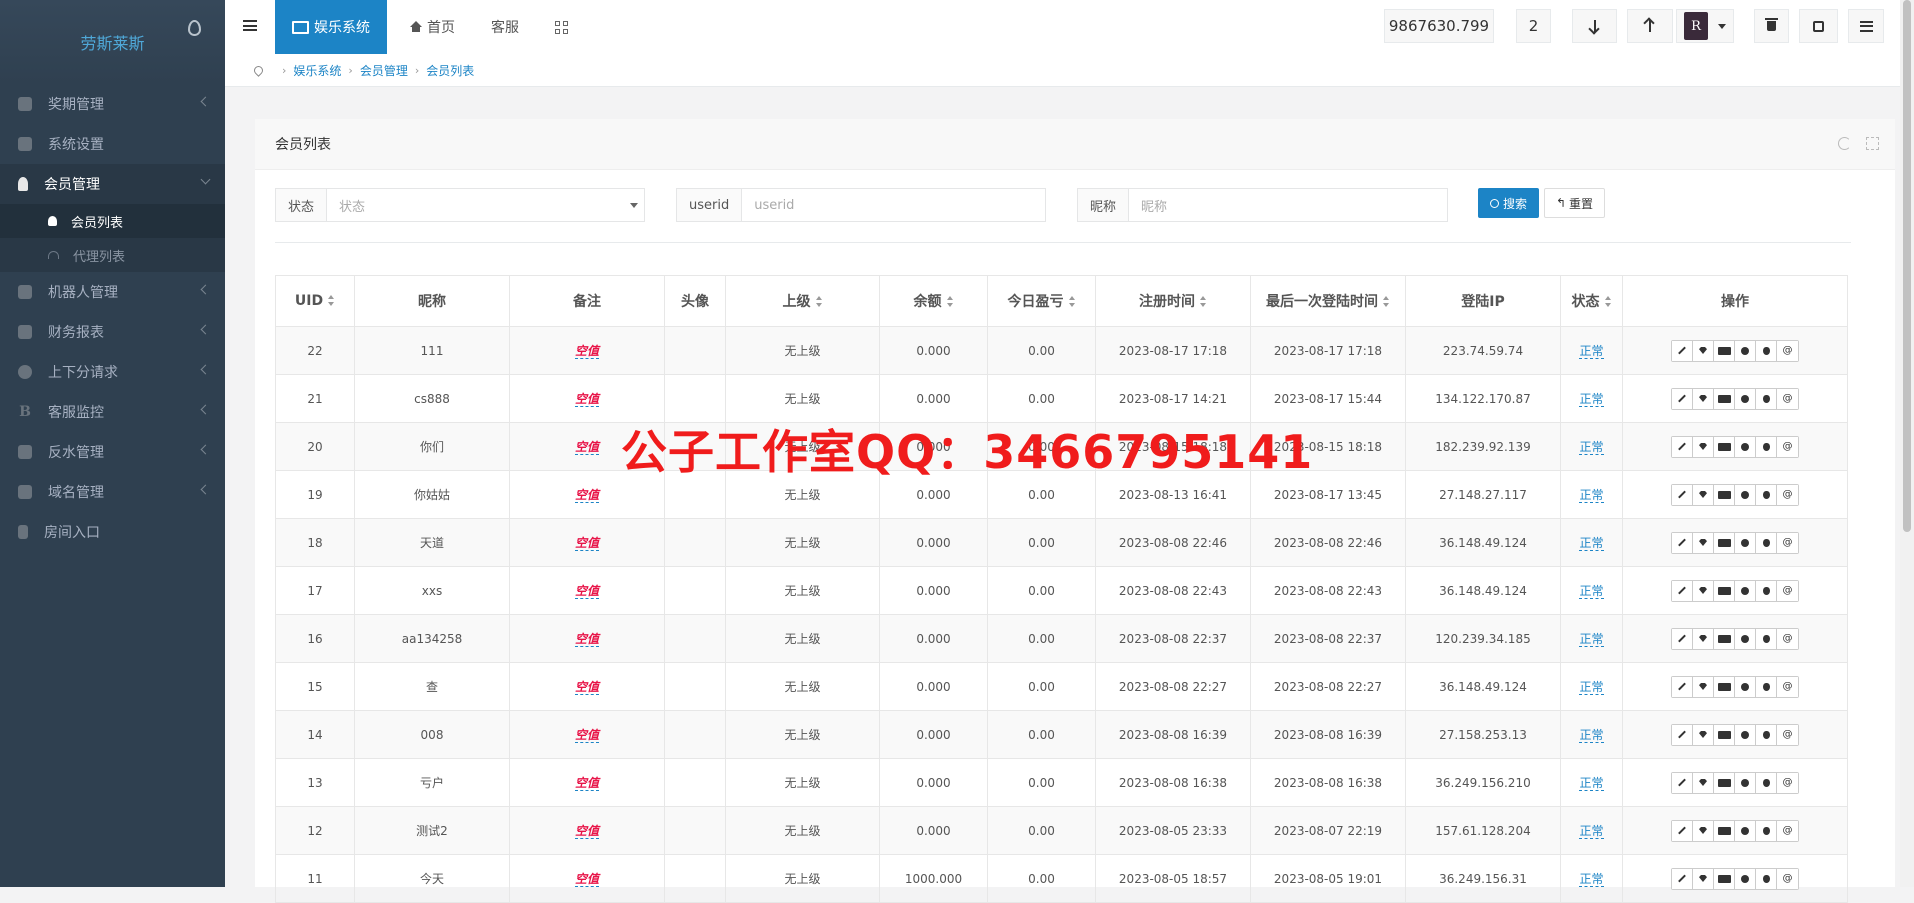 This screenshot has height=903, width=1914. What do you see at coordinates (802, 301) in the screenshot?
I see `th-parent: 上级` at bounding box center [802, 301].